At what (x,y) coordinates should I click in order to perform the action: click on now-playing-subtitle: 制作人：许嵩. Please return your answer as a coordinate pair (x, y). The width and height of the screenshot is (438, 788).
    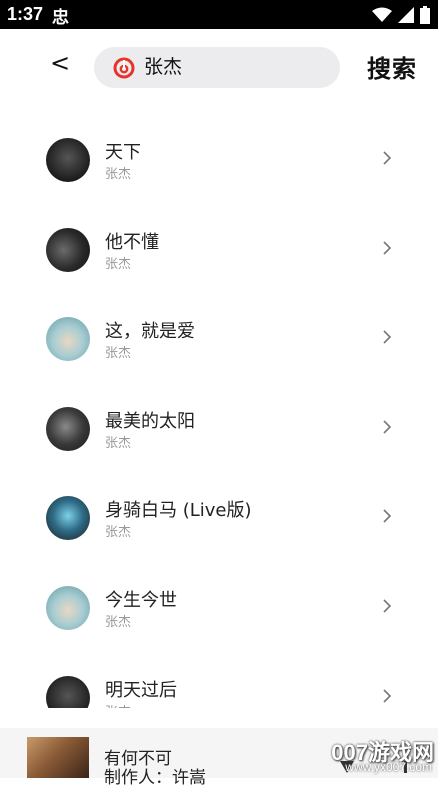
    Looking at the image, I should click on (155, 778).